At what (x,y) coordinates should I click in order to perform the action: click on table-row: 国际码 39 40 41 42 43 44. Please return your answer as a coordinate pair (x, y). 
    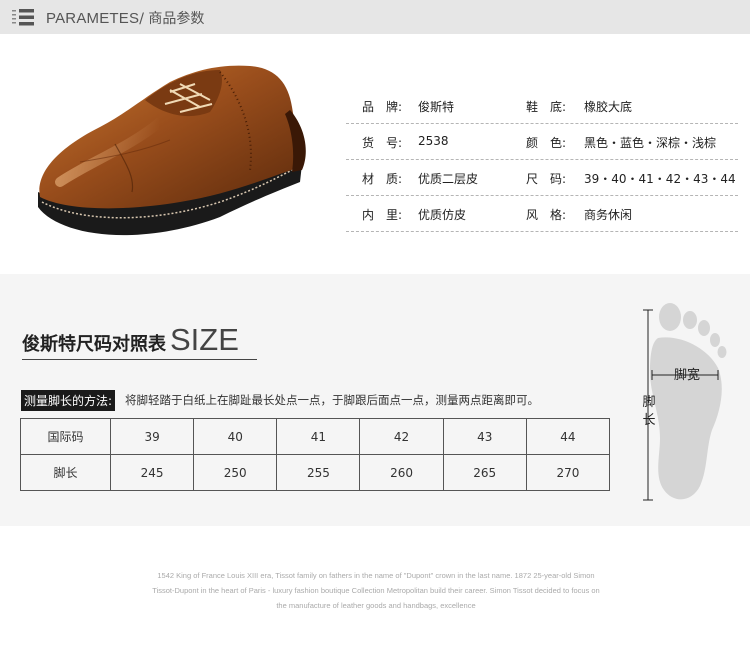
    Looking at the image, I should click on (315, 436).